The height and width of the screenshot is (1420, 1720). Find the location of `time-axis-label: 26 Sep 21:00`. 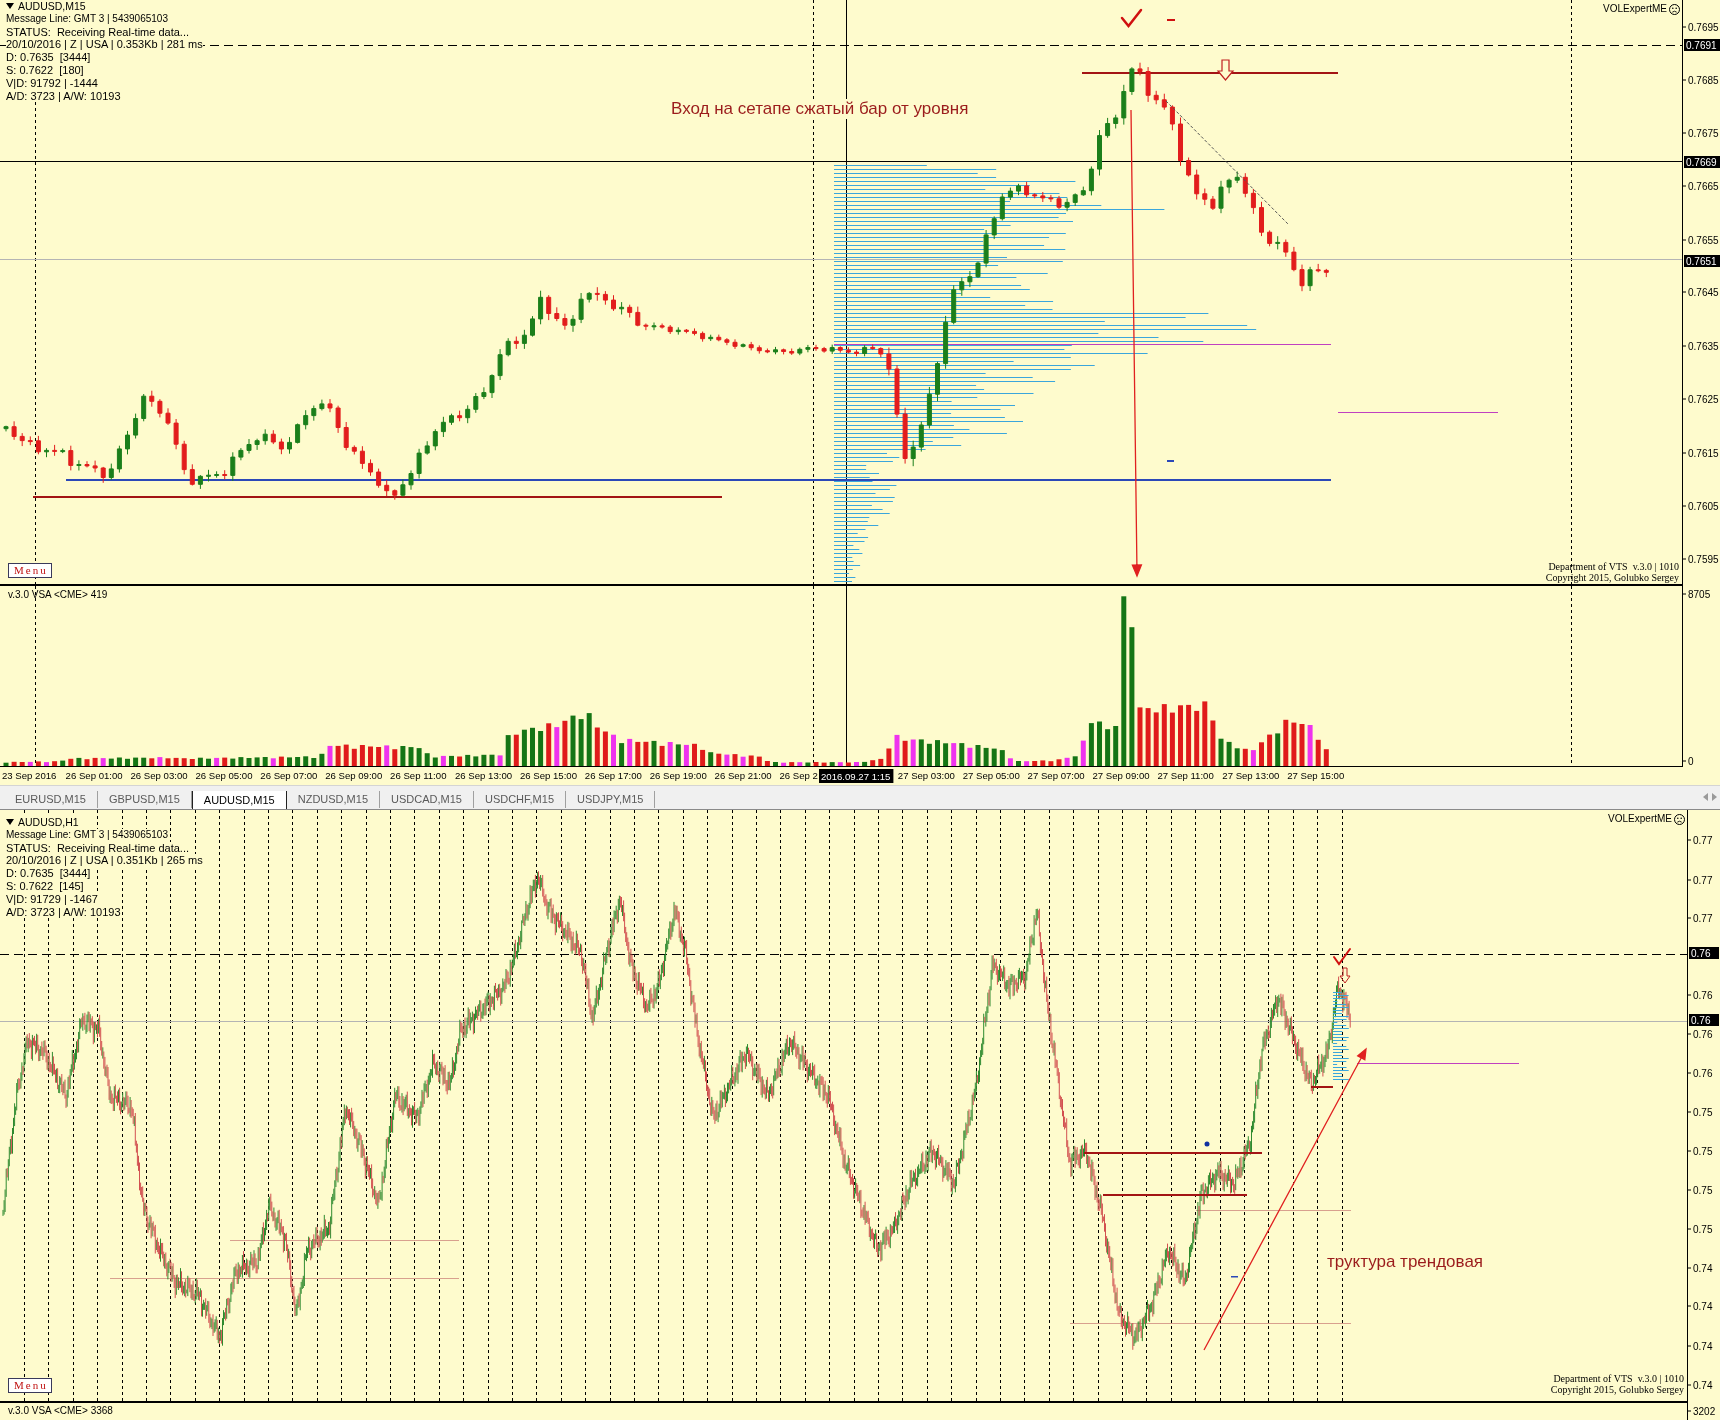

time-axis-label: 26 Sep 21:00 is located at coordinates (743, 775).